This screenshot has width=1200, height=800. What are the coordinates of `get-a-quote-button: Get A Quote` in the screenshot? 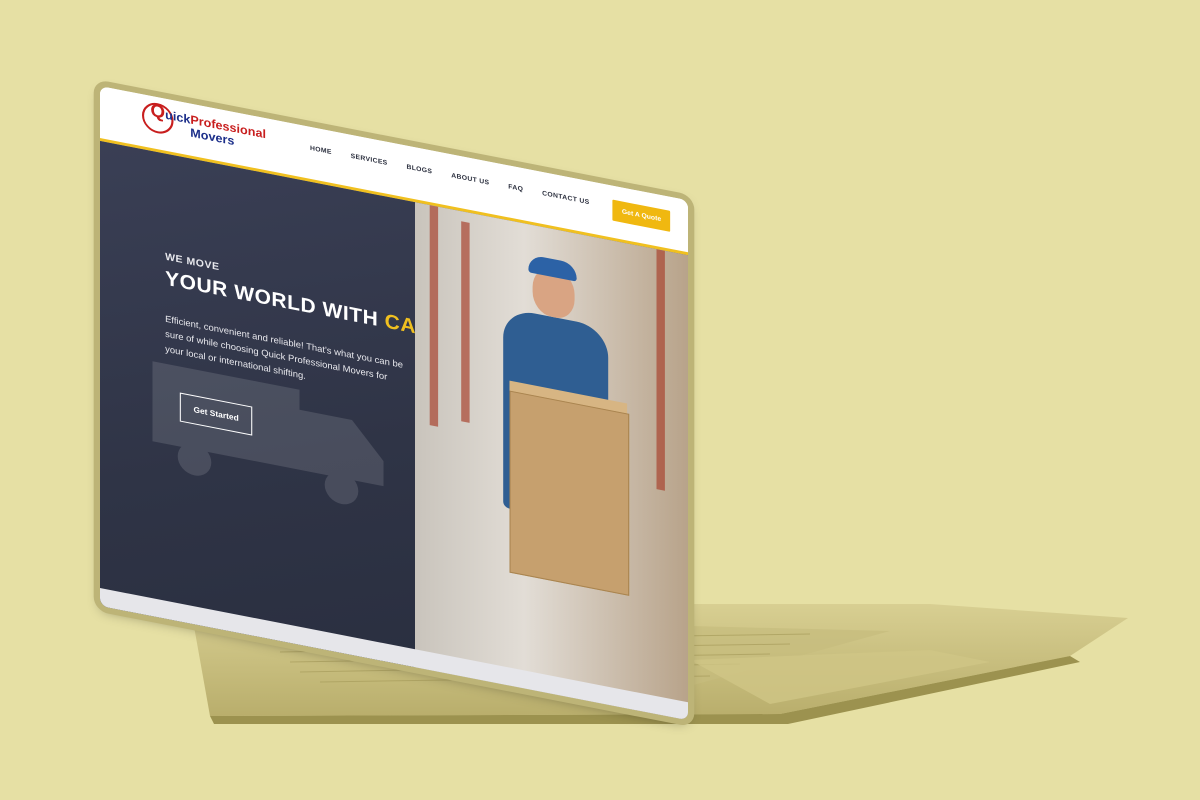 It's located at (641, 215).